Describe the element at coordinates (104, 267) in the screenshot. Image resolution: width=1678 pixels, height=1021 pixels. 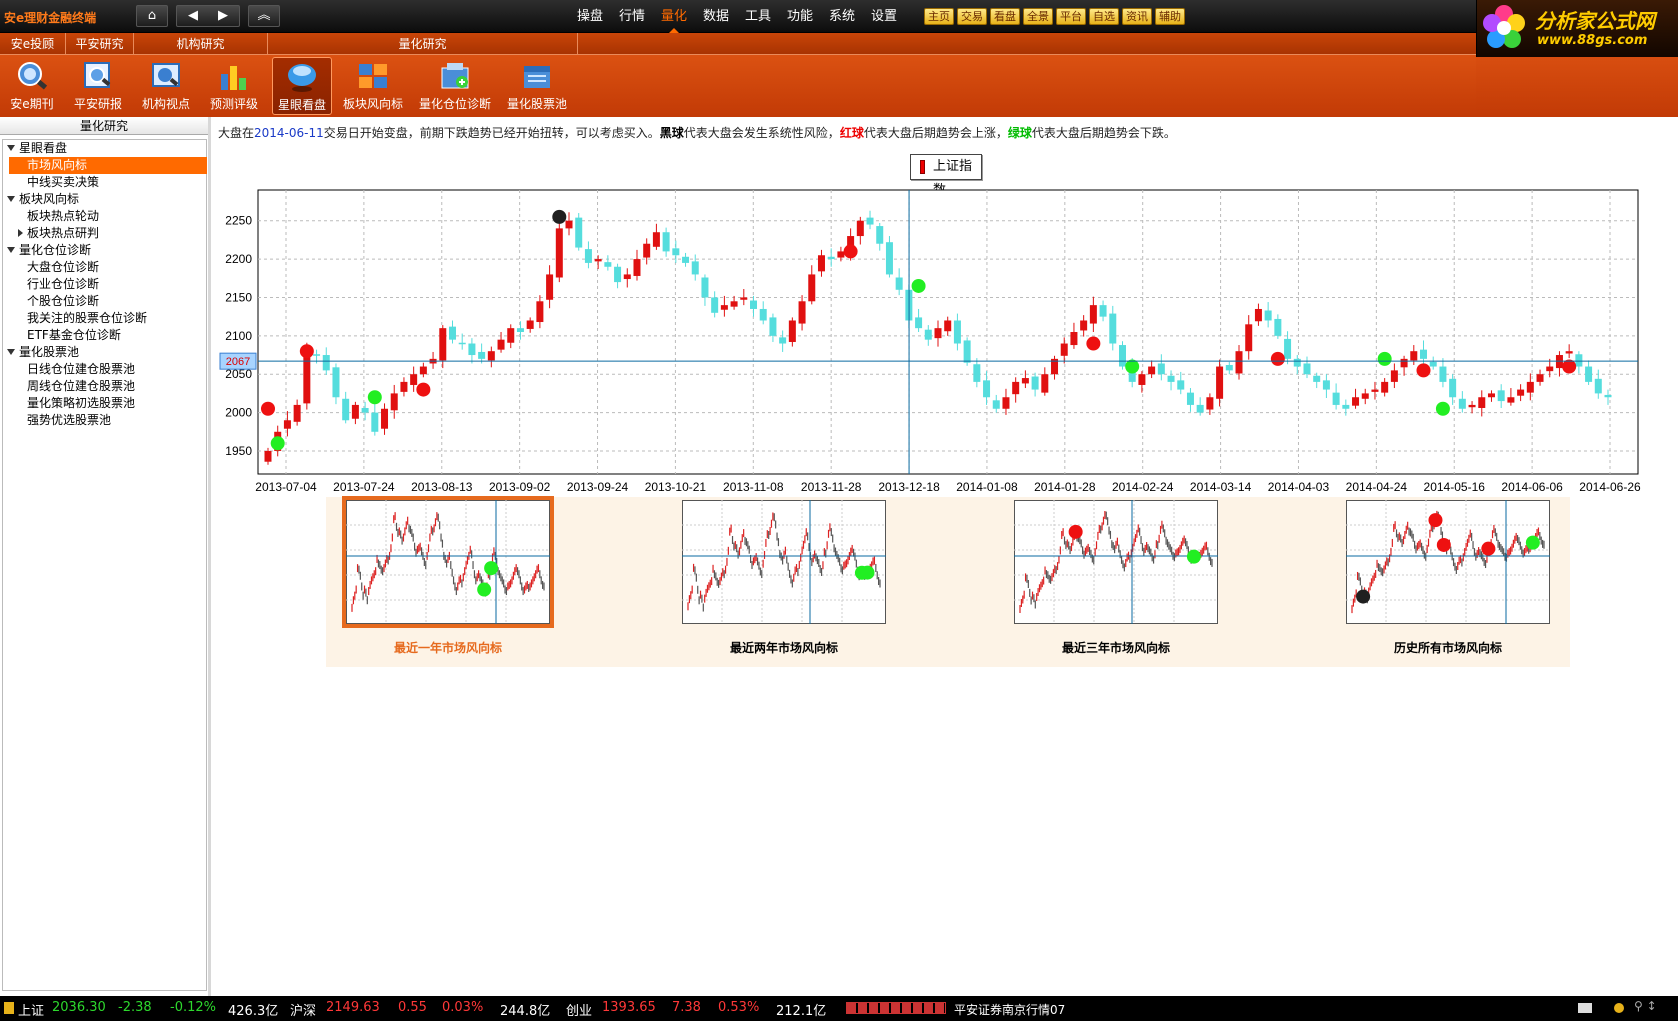
I see `tree-node-market-position: 大盘仓位诊断` at that location.